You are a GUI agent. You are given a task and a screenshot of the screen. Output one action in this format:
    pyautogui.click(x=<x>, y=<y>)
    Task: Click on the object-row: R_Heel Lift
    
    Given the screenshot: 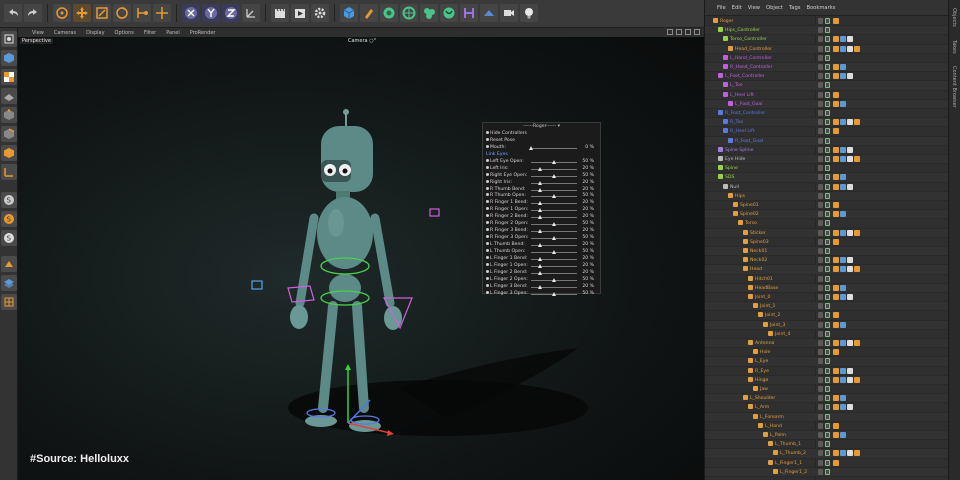 What is the action you would take?
    pyautogui.click(x=827, y=132)
    